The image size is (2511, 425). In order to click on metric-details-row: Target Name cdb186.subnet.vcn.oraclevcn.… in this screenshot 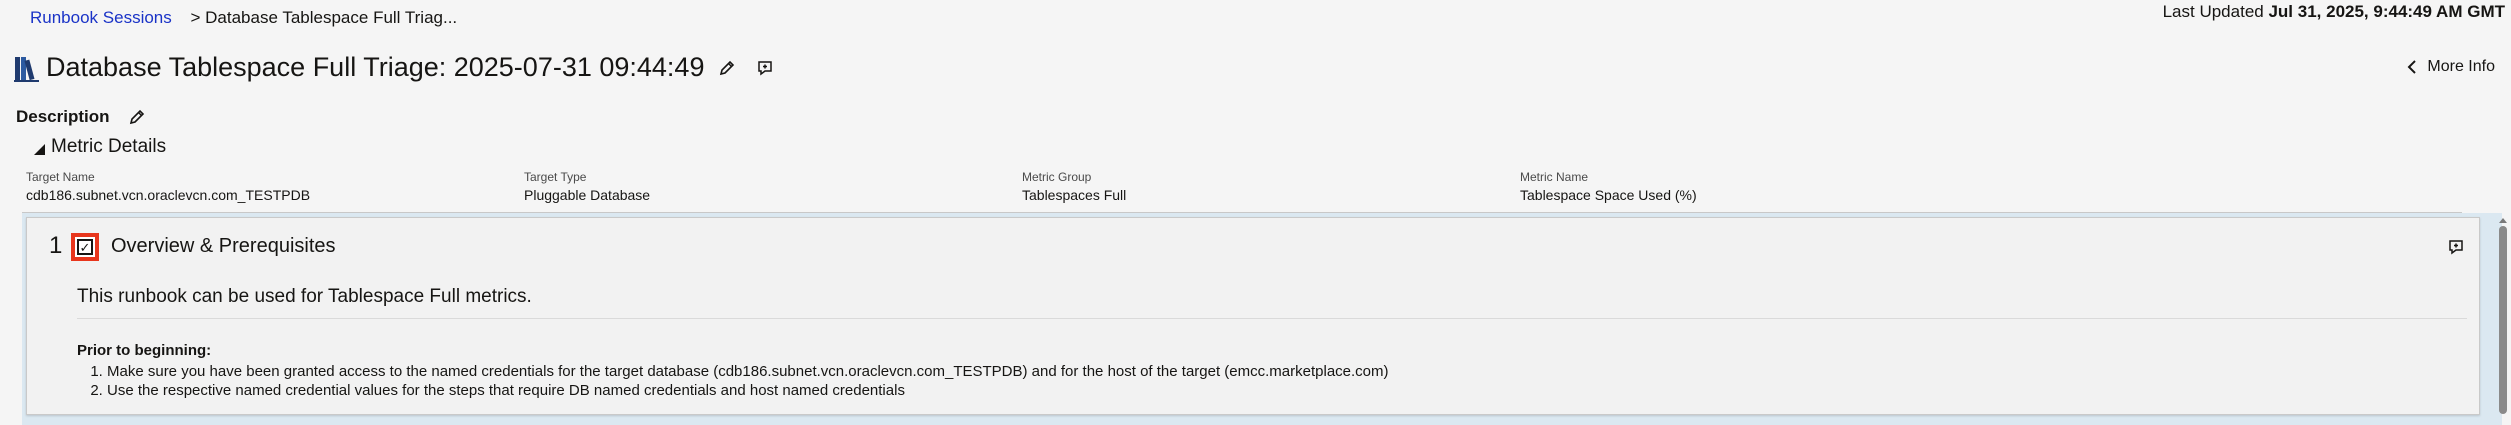, I will do `click(1244, 190)`.